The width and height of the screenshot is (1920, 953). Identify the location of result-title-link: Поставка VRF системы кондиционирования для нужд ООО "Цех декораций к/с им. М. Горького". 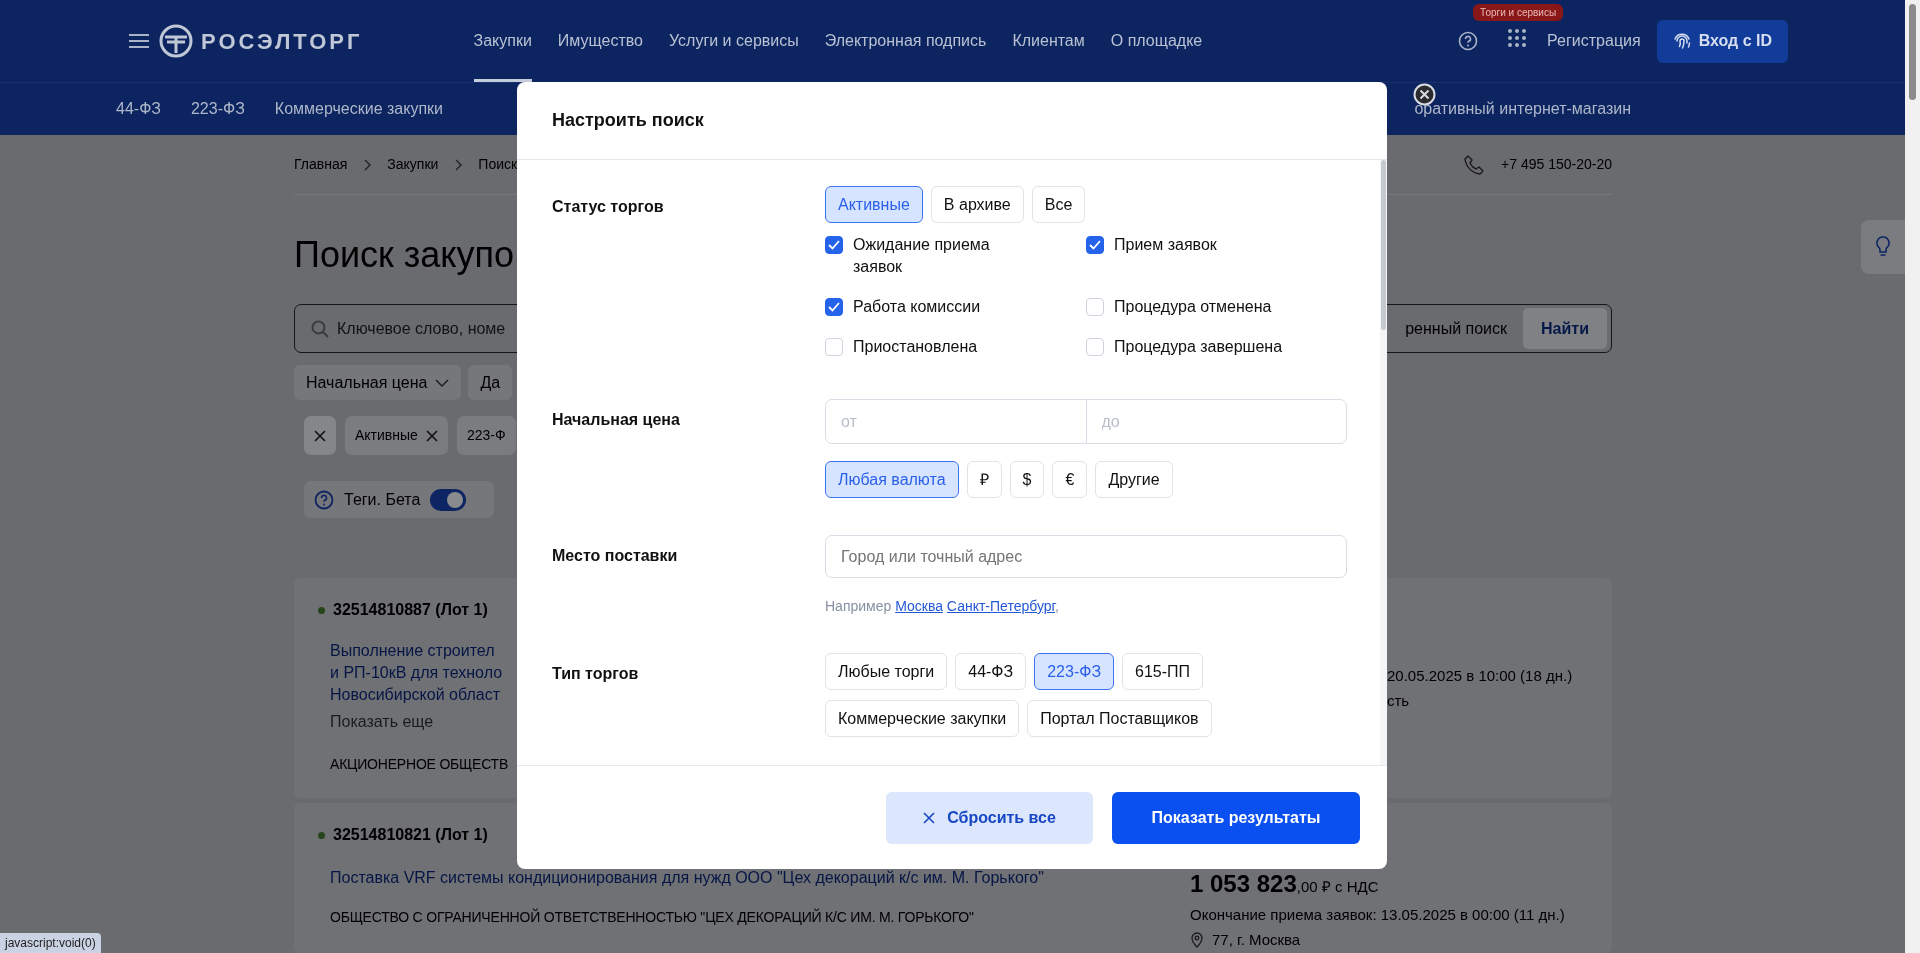
(687, 878).